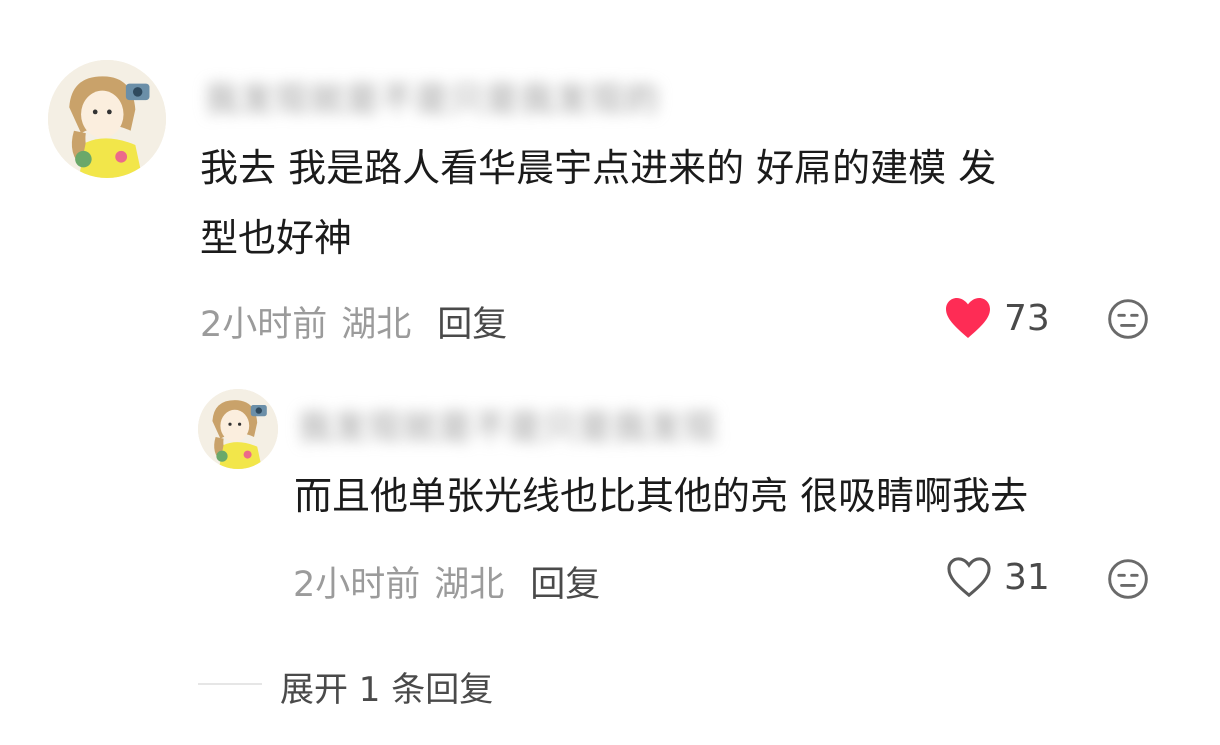 This screenshot has width=1220, height=745. I want to click on comment-text-line: 而且他单张光线也比其他的亮 很吸睛啊我去, so click(661, 496).